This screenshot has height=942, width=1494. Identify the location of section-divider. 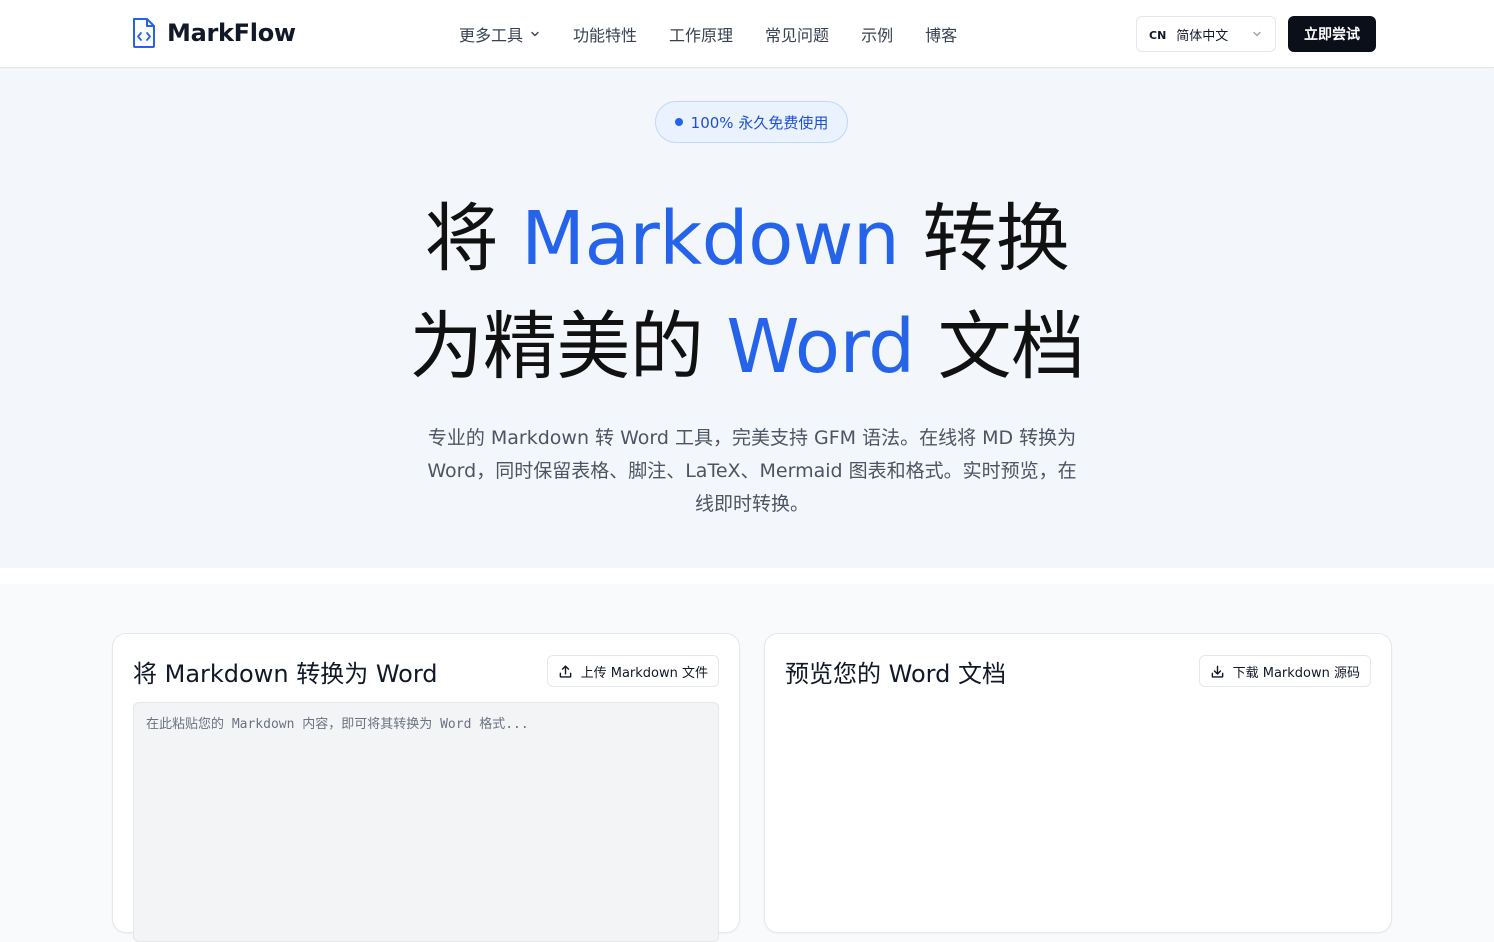
(747, 576).